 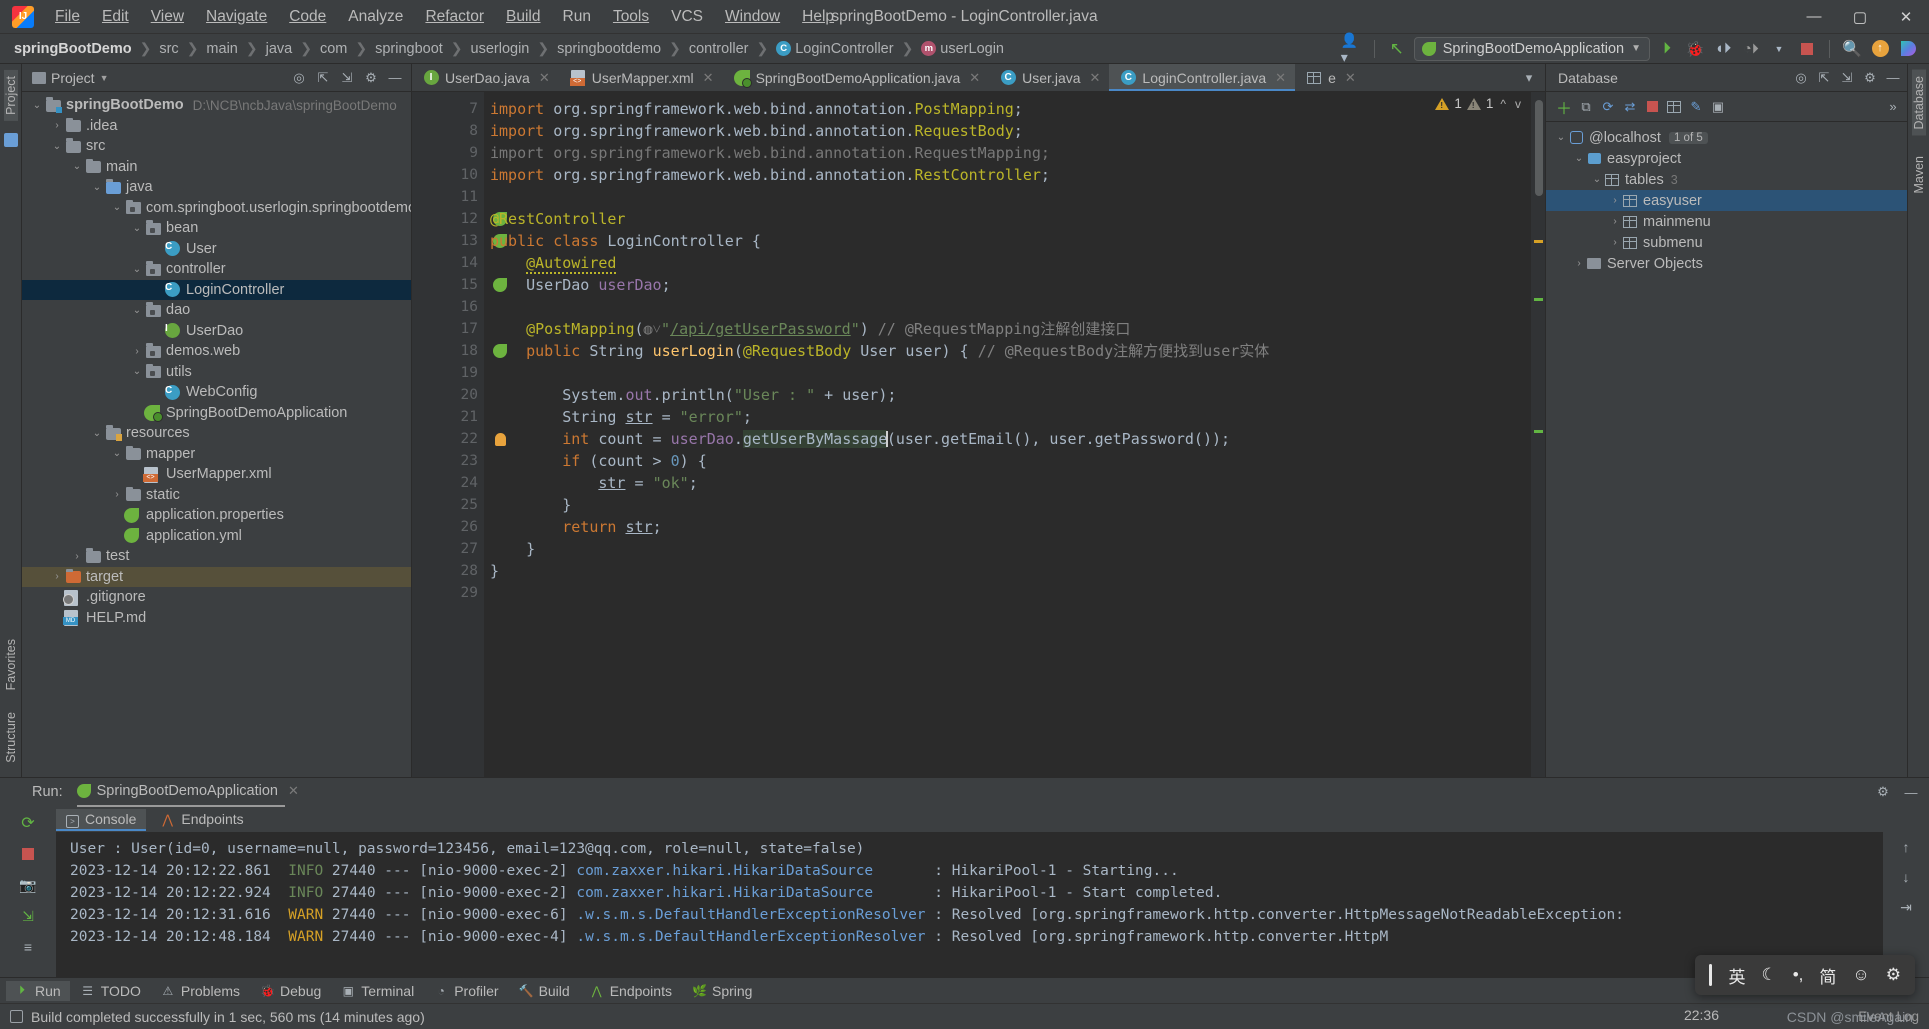 What do you see at coordinates (448, 329) in the screenshot?
I see `gutter-line-17: 17` at bounding box center [448, 329].